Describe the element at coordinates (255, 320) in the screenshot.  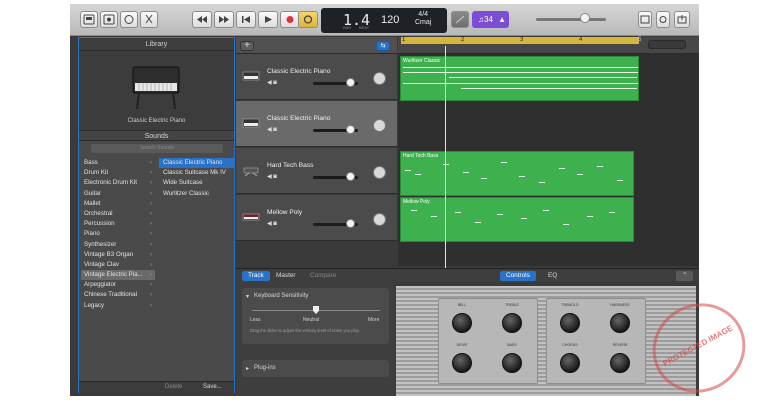
I see `slider-less-label: Less` at that location.